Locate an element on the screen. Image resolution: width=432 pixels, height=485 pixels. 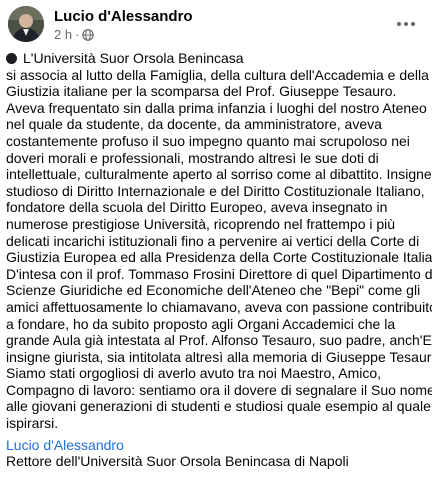
more-options-button is located at coordinates (406, 24).